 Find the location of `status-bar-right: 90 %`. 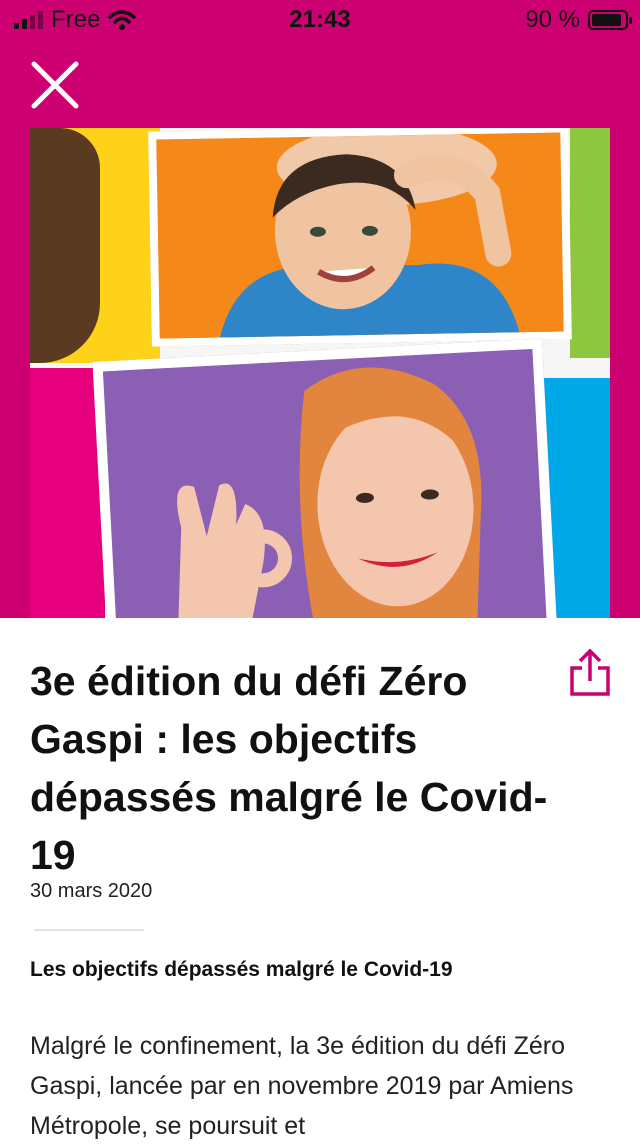

status-bar-right: 90 % is located at coordinates (578, 20).